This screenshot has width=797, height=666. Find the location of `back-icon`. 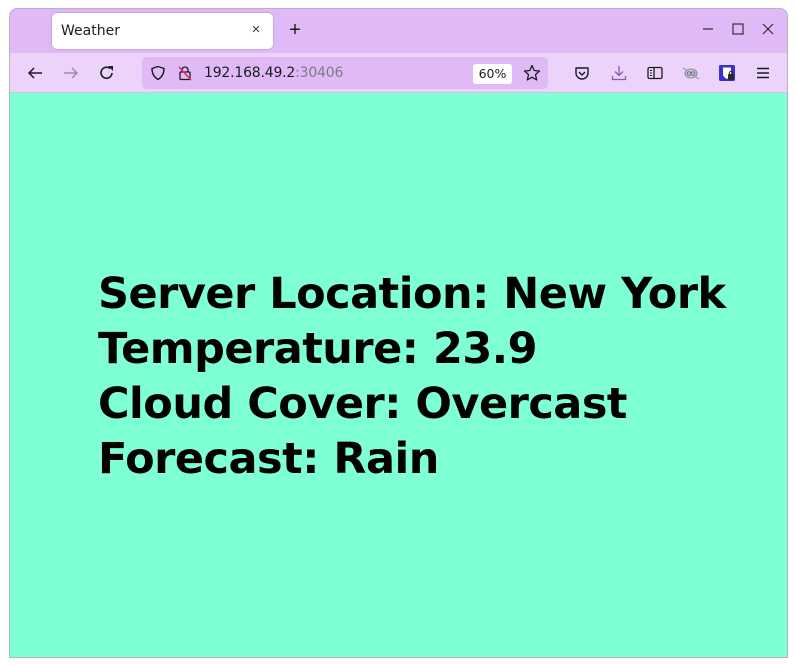

back-icon is located at coordinates (34, 73).